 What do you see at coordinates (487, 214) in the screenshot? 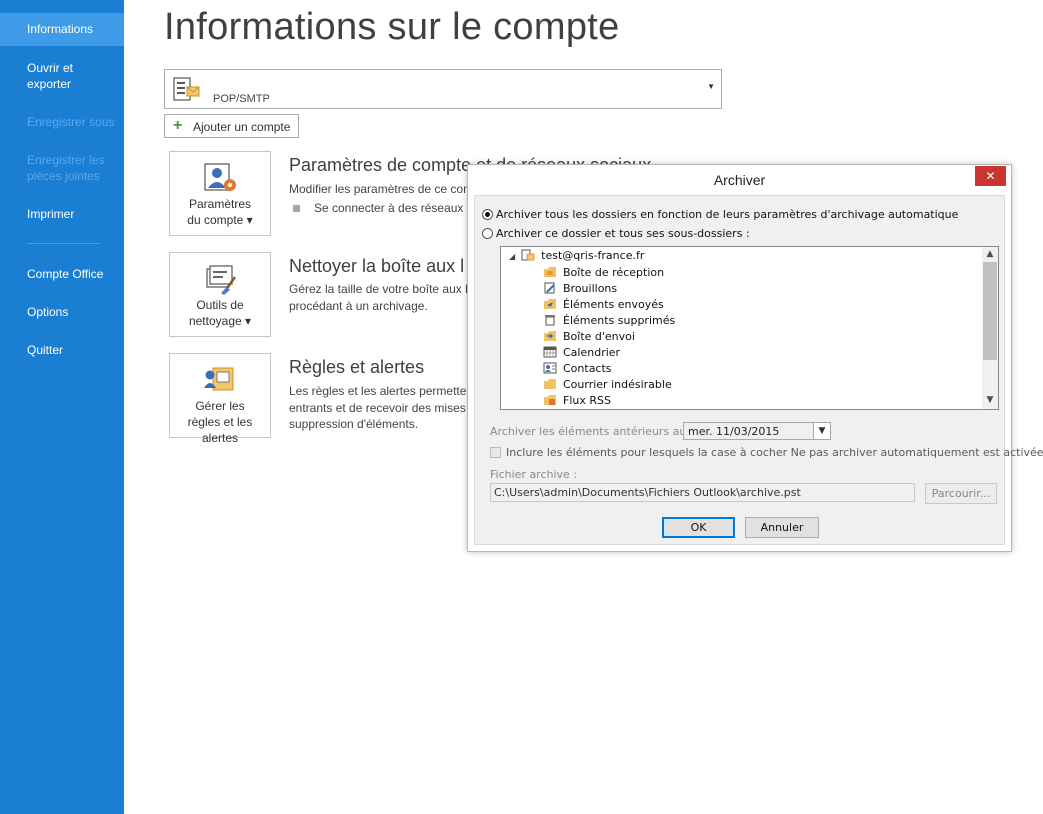
I see `radio-button-selected` at bounding box center [487, 214].